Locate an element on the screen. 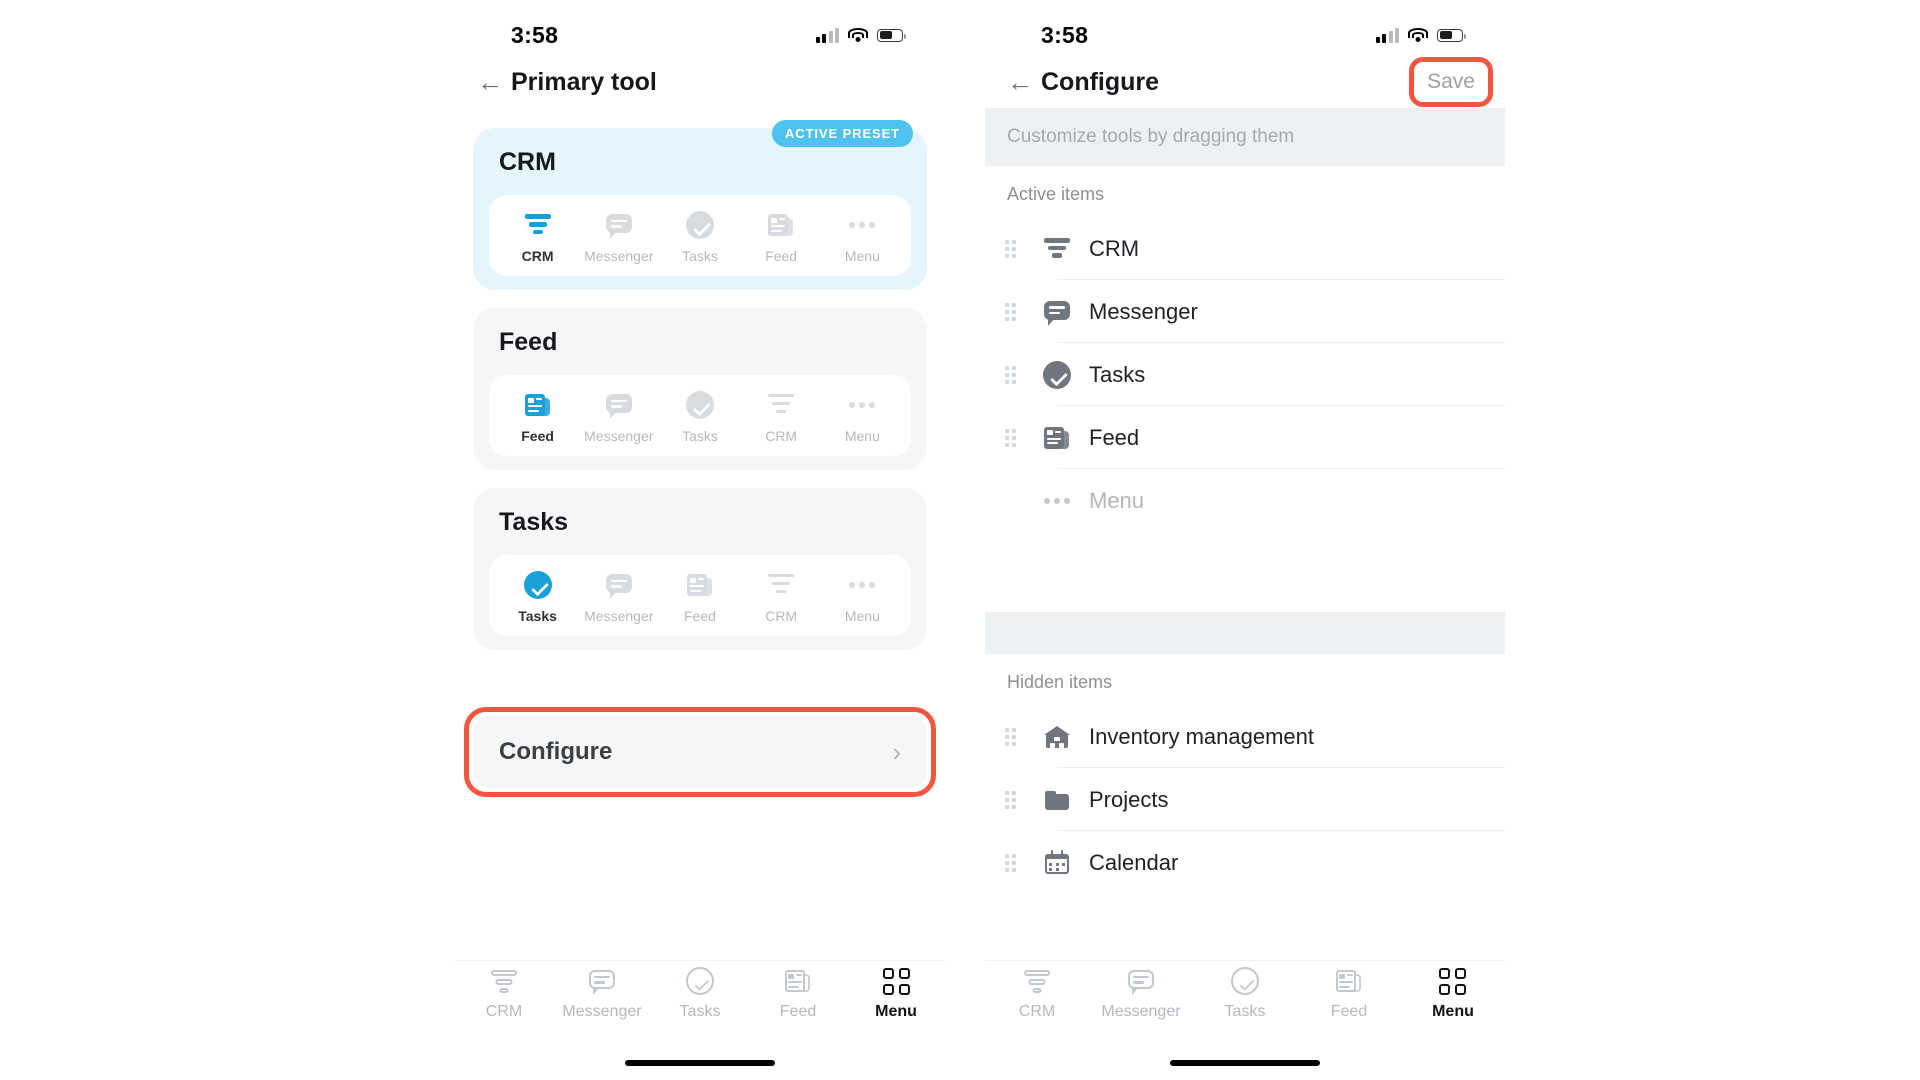 Image resolution: width=1920 pixels, height=1080 pixels. section-gap-band is located at coordinates (1245, 633).